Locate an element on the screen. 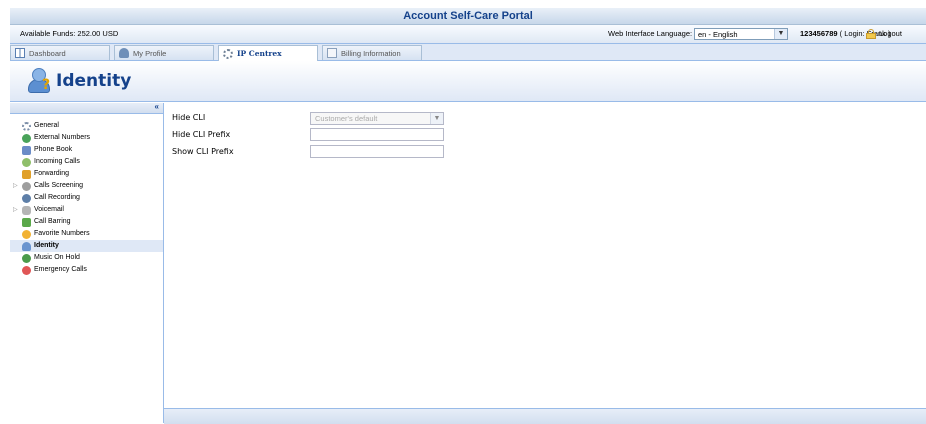 The width and height of the screenshot is (926, 424). tab-label: Dashboard is located at coordinates (47, 53).